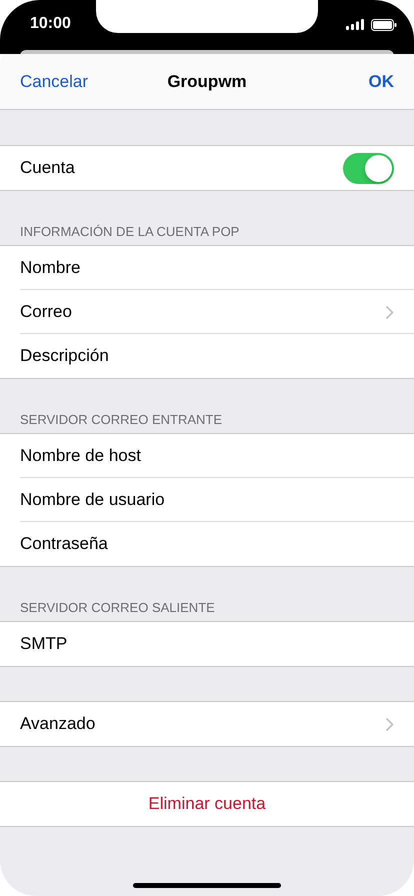  What do you see at coordinates (64, 544) in the screenshot?
I see `row-label: Contraseña` at bounding box center [64, 544].